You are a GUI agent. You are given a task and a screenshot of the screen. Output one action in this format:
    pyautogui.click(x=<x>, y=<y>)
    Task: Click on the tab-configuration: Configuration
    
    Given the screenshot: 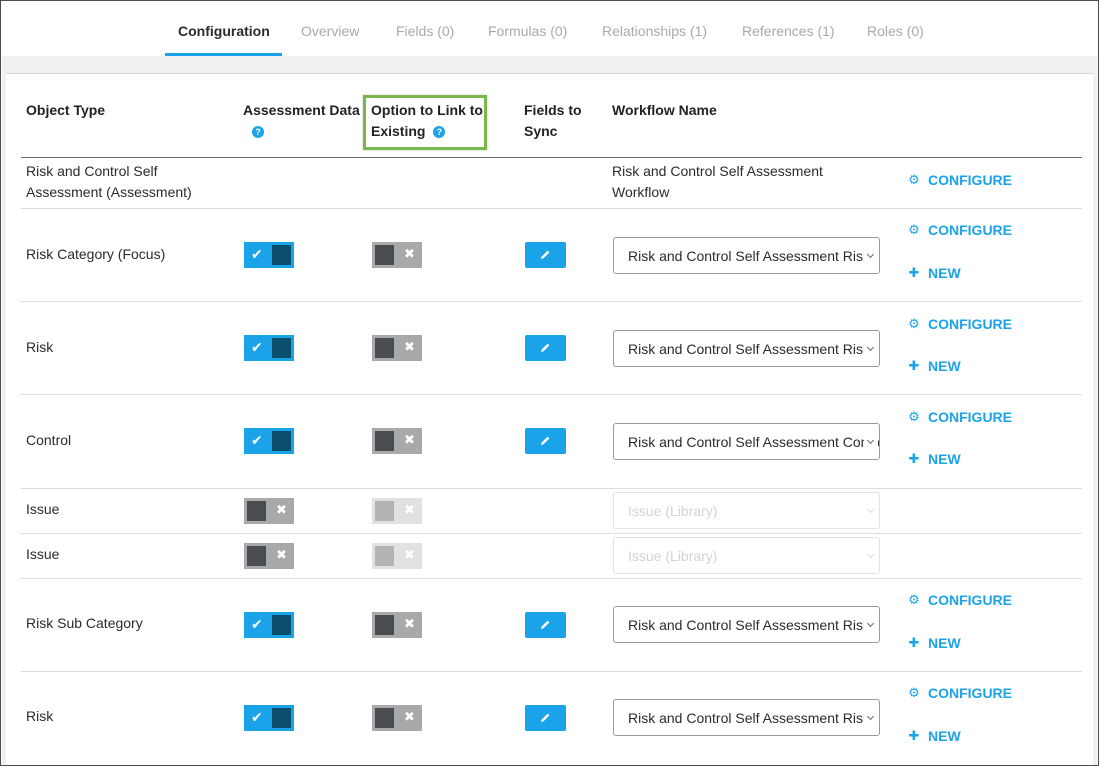 What is the action you would take?
    pyautogui.click(x=224, y=31)
    